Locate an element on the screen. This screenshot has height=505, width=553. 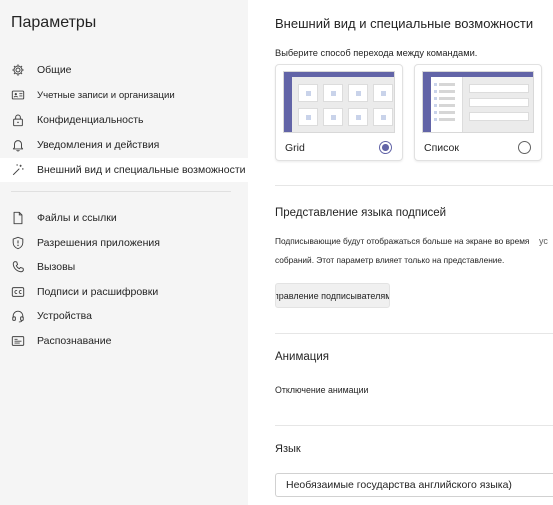
sidebar-item-appearance: Внешний вид и специальные возможности is located at coordinates (124, 170).